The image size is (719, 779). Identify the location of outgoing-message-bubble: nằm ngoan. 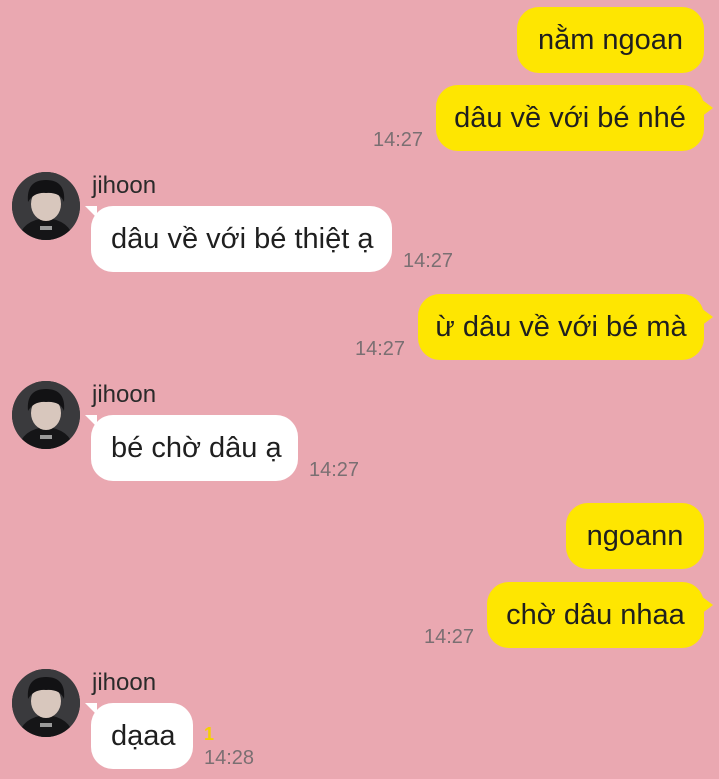
(610, 40).